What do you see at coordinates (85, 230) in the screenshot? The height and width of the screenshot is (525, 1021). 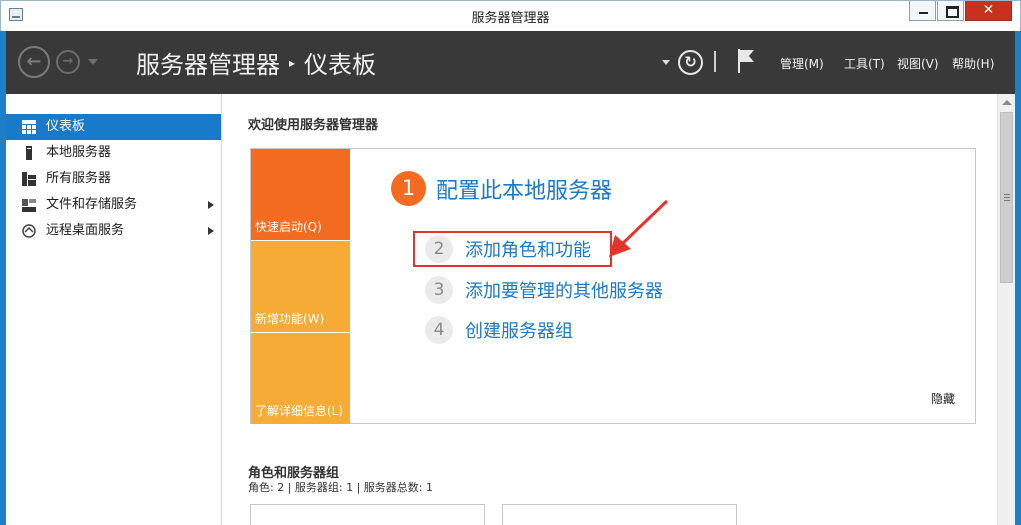 I see `sidebar-item-label: 远程桌面服务` at bounding box center [85, 230].